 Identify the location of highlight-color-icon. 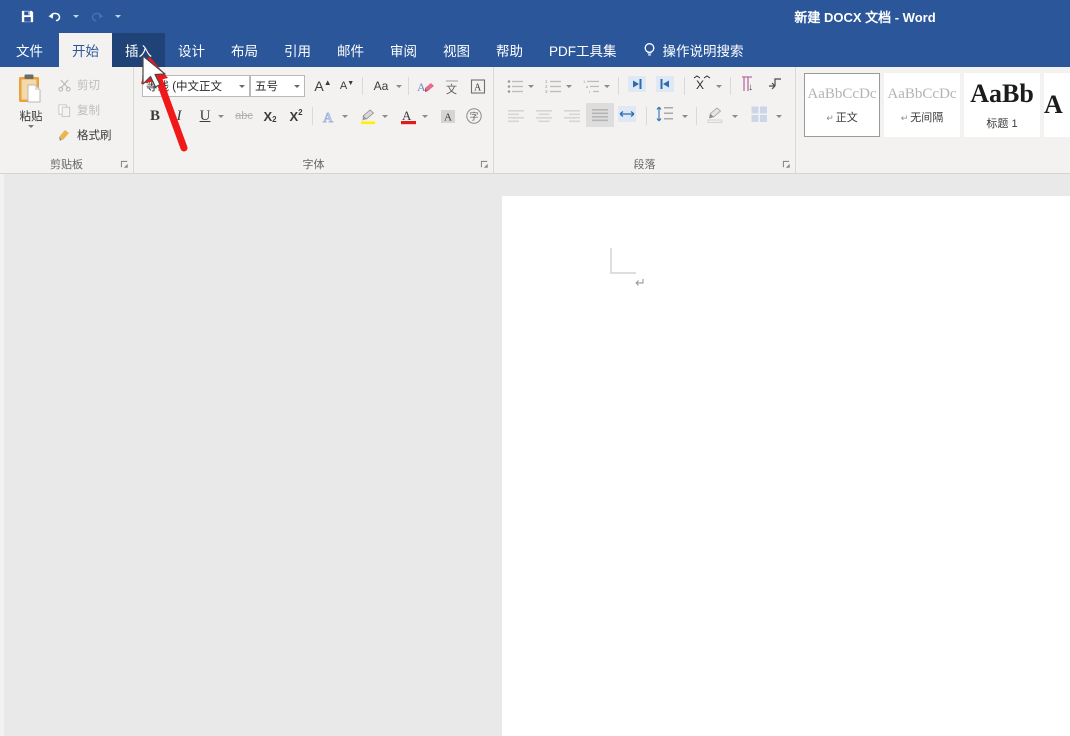
(368, 116).